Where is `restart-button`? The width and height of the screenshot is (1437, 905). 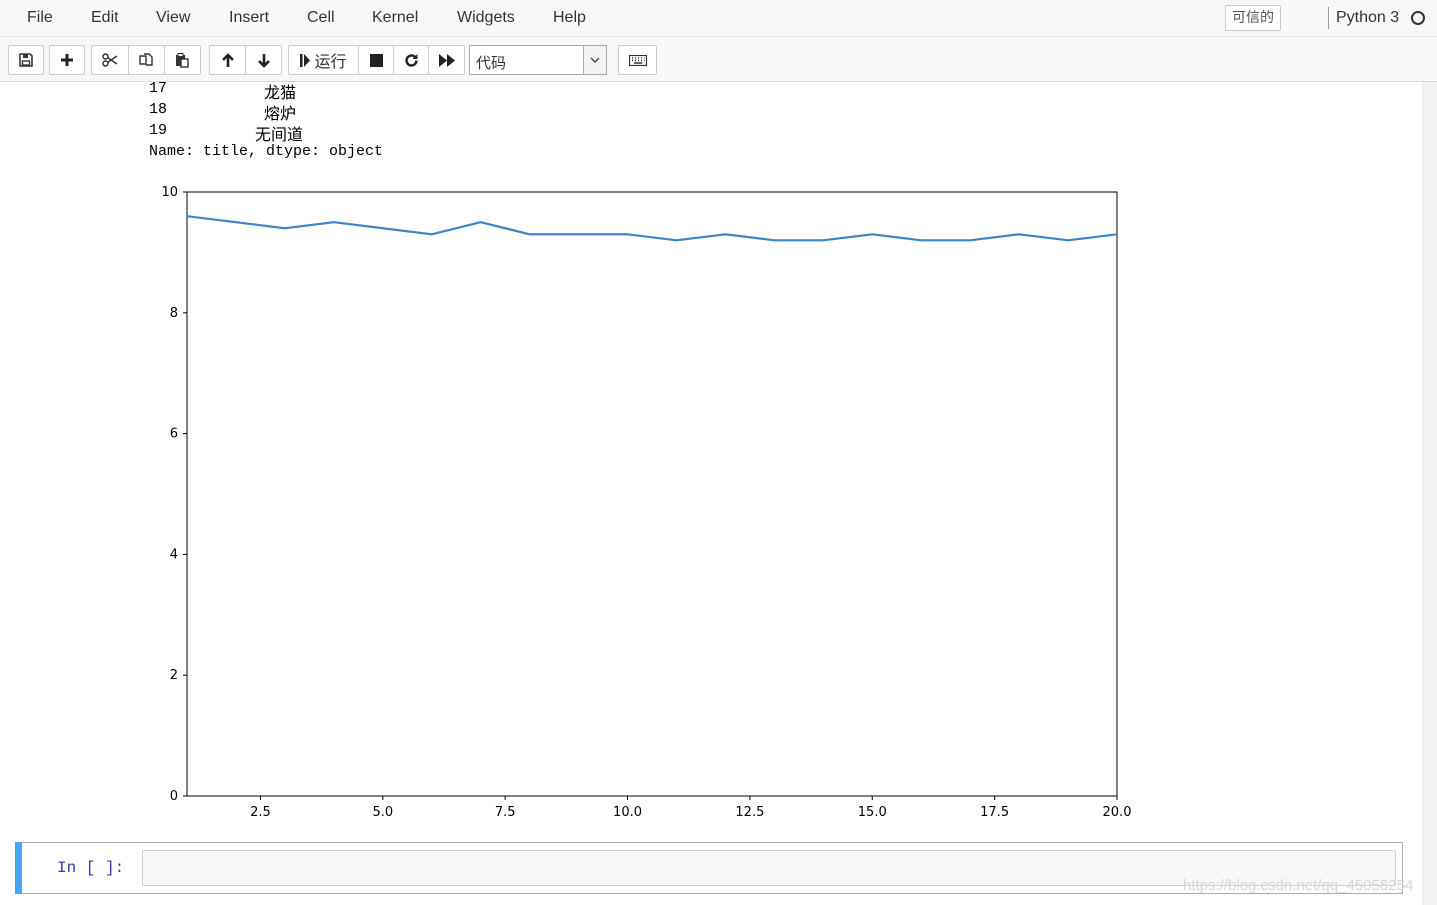
restart-button is located at coordinates (411, 60).